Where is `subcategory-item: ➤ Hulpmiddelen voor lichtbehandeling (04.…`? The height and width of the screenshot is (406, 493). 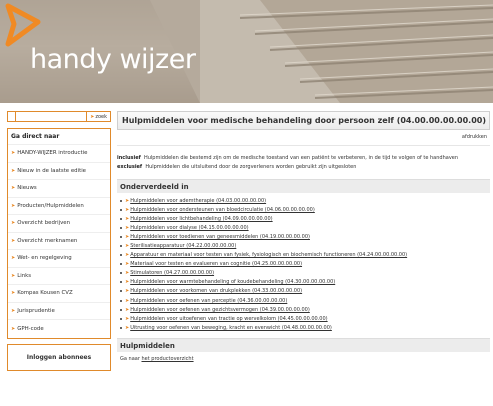 subcategory-item: ➤ Hulpmiddelen voor lichtbehandeling (04.… is located at coordinates (305, 218).